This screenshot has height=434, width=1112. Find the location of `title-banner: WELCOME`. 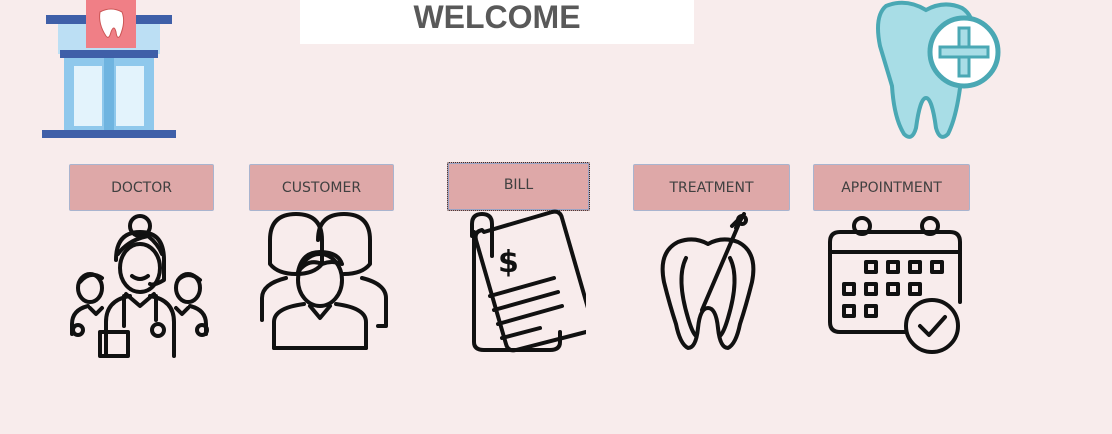

title-banner: WELCOME is located at coordinates (497, 22).